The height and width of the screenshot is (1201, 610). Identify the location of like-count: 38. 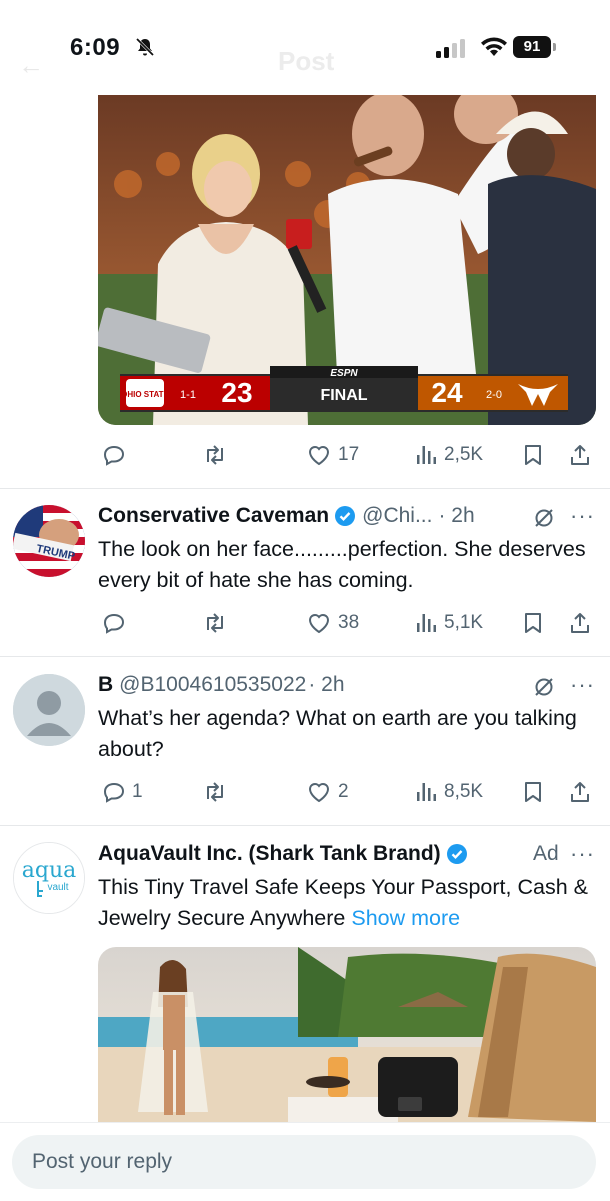
(349, 622).